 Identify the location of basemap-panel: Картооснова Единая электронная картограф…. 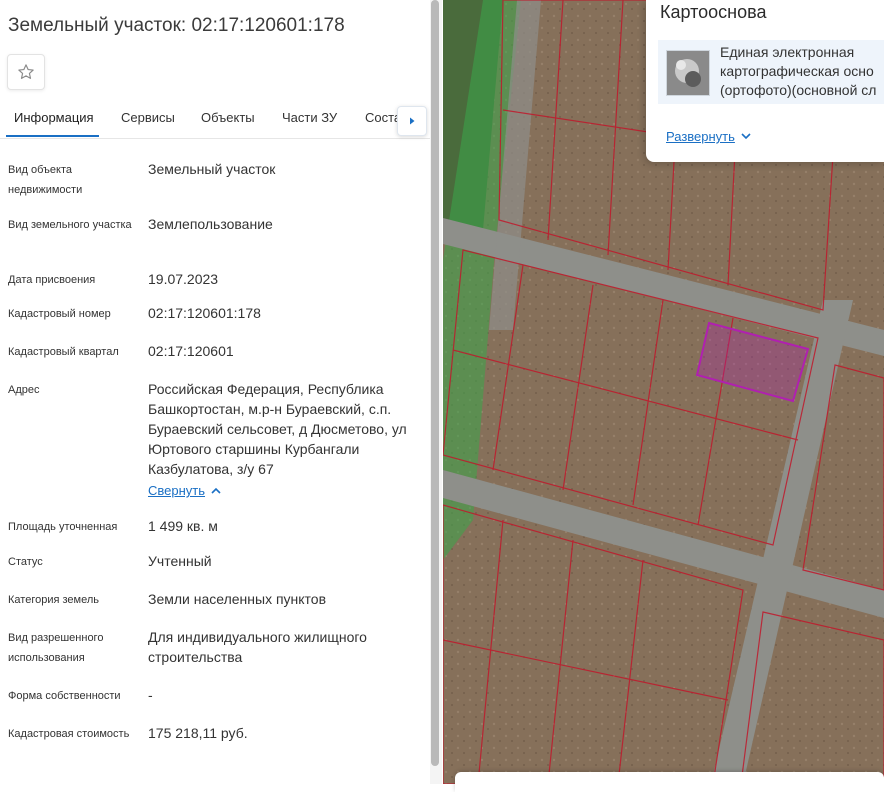
(765, 81).